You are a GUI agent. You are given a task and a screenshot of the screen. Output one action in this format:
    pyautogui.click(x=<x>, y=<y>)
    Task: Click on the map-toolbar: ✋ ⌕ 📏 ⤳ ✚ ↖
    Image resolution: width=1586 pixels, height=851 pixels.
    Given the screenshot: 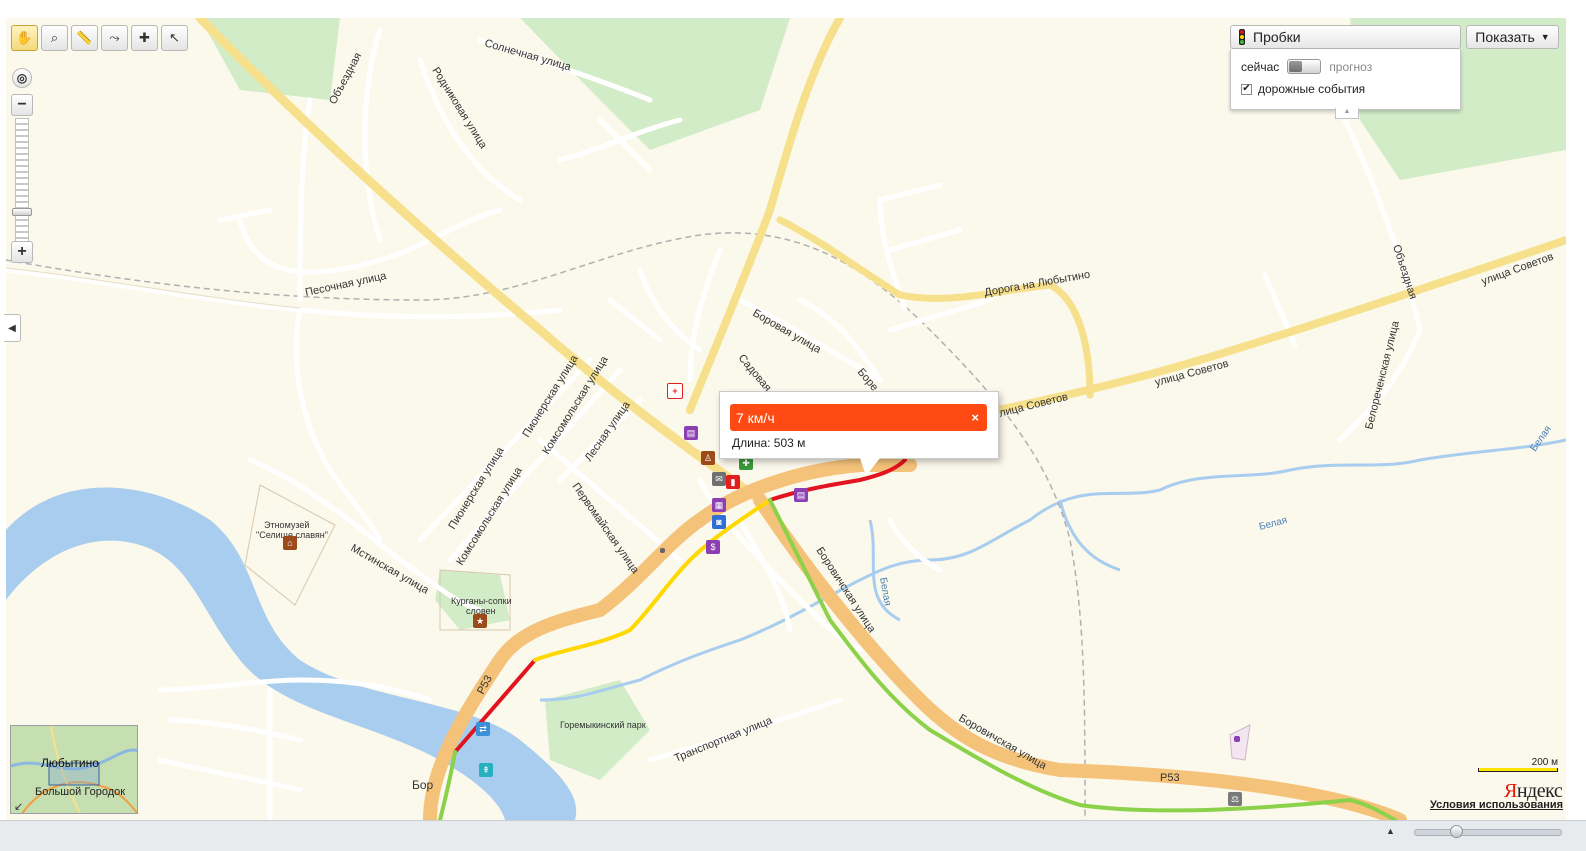 What is the action you would take?
    pyautogui.click(x=99, y=39)
    